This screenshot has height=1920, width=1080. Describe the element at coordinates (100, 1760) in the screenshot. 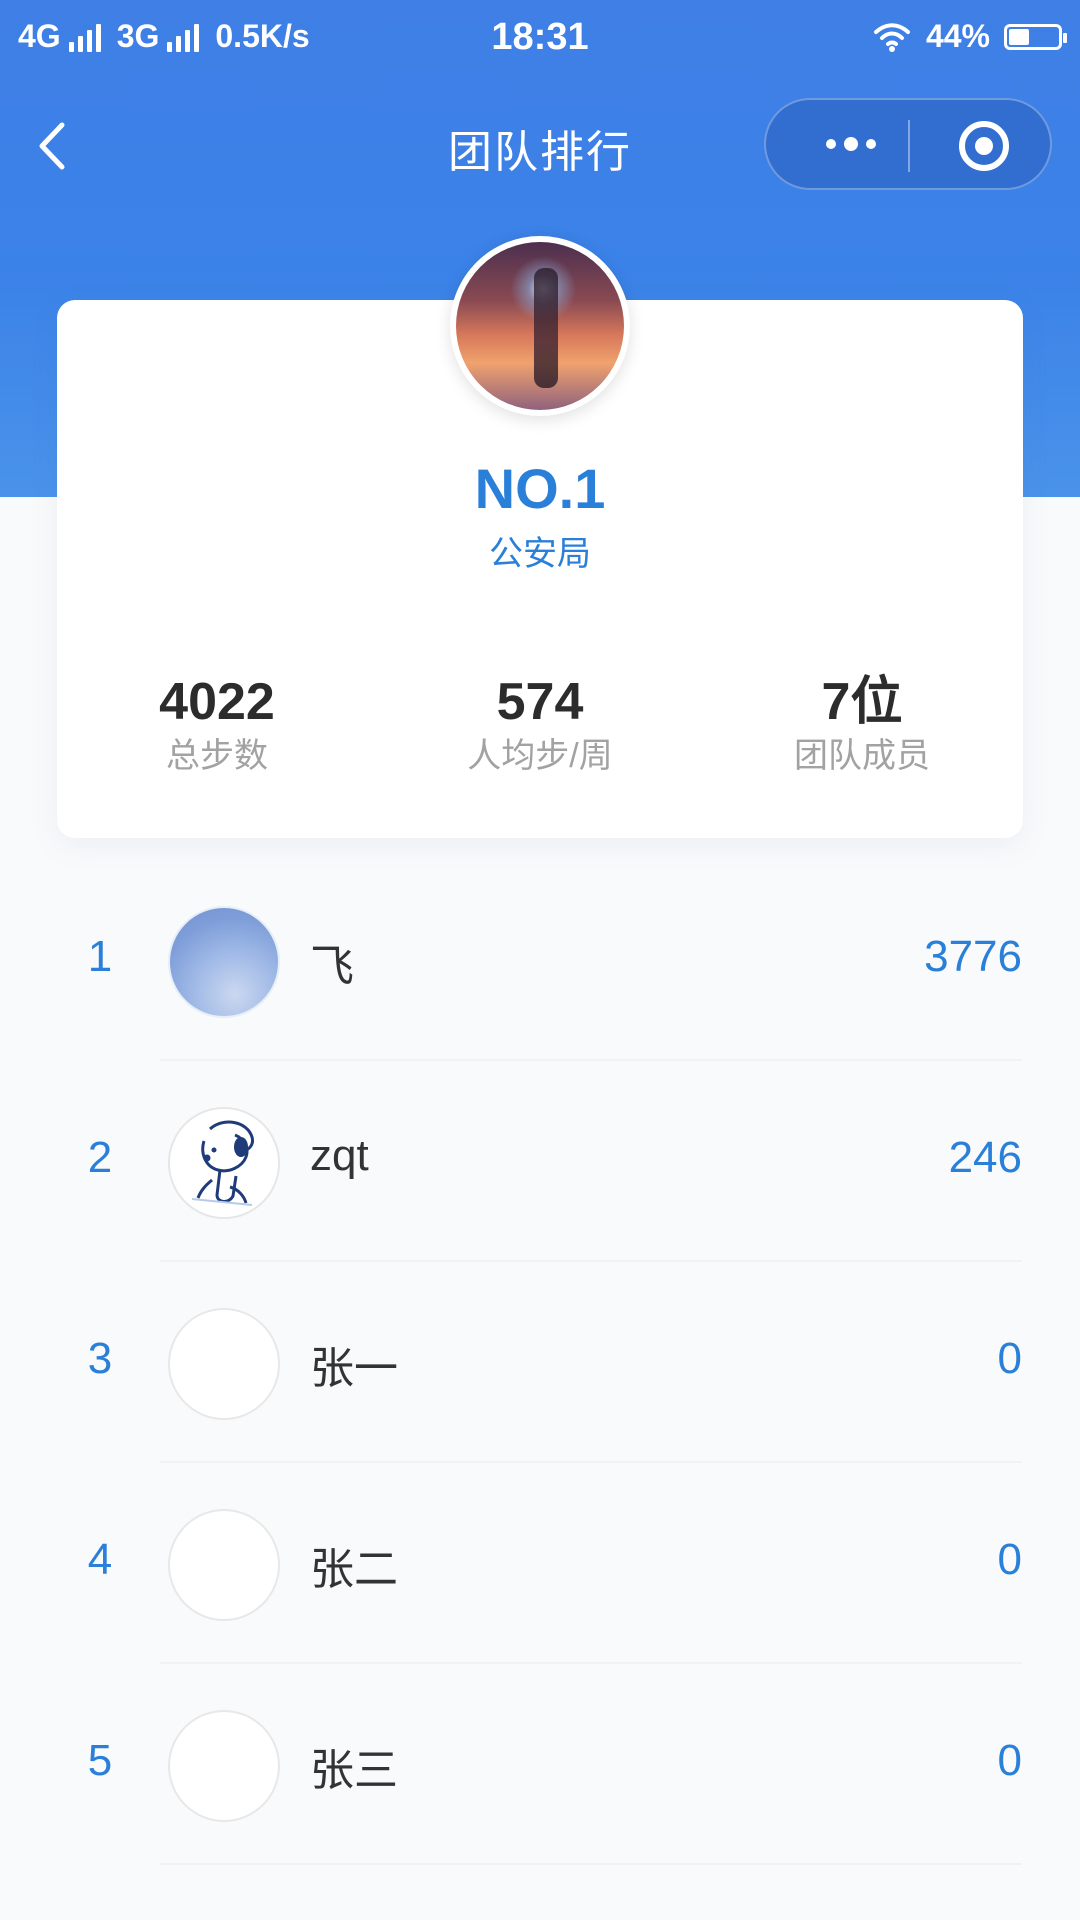

I see `rank-number: 5` at that location.